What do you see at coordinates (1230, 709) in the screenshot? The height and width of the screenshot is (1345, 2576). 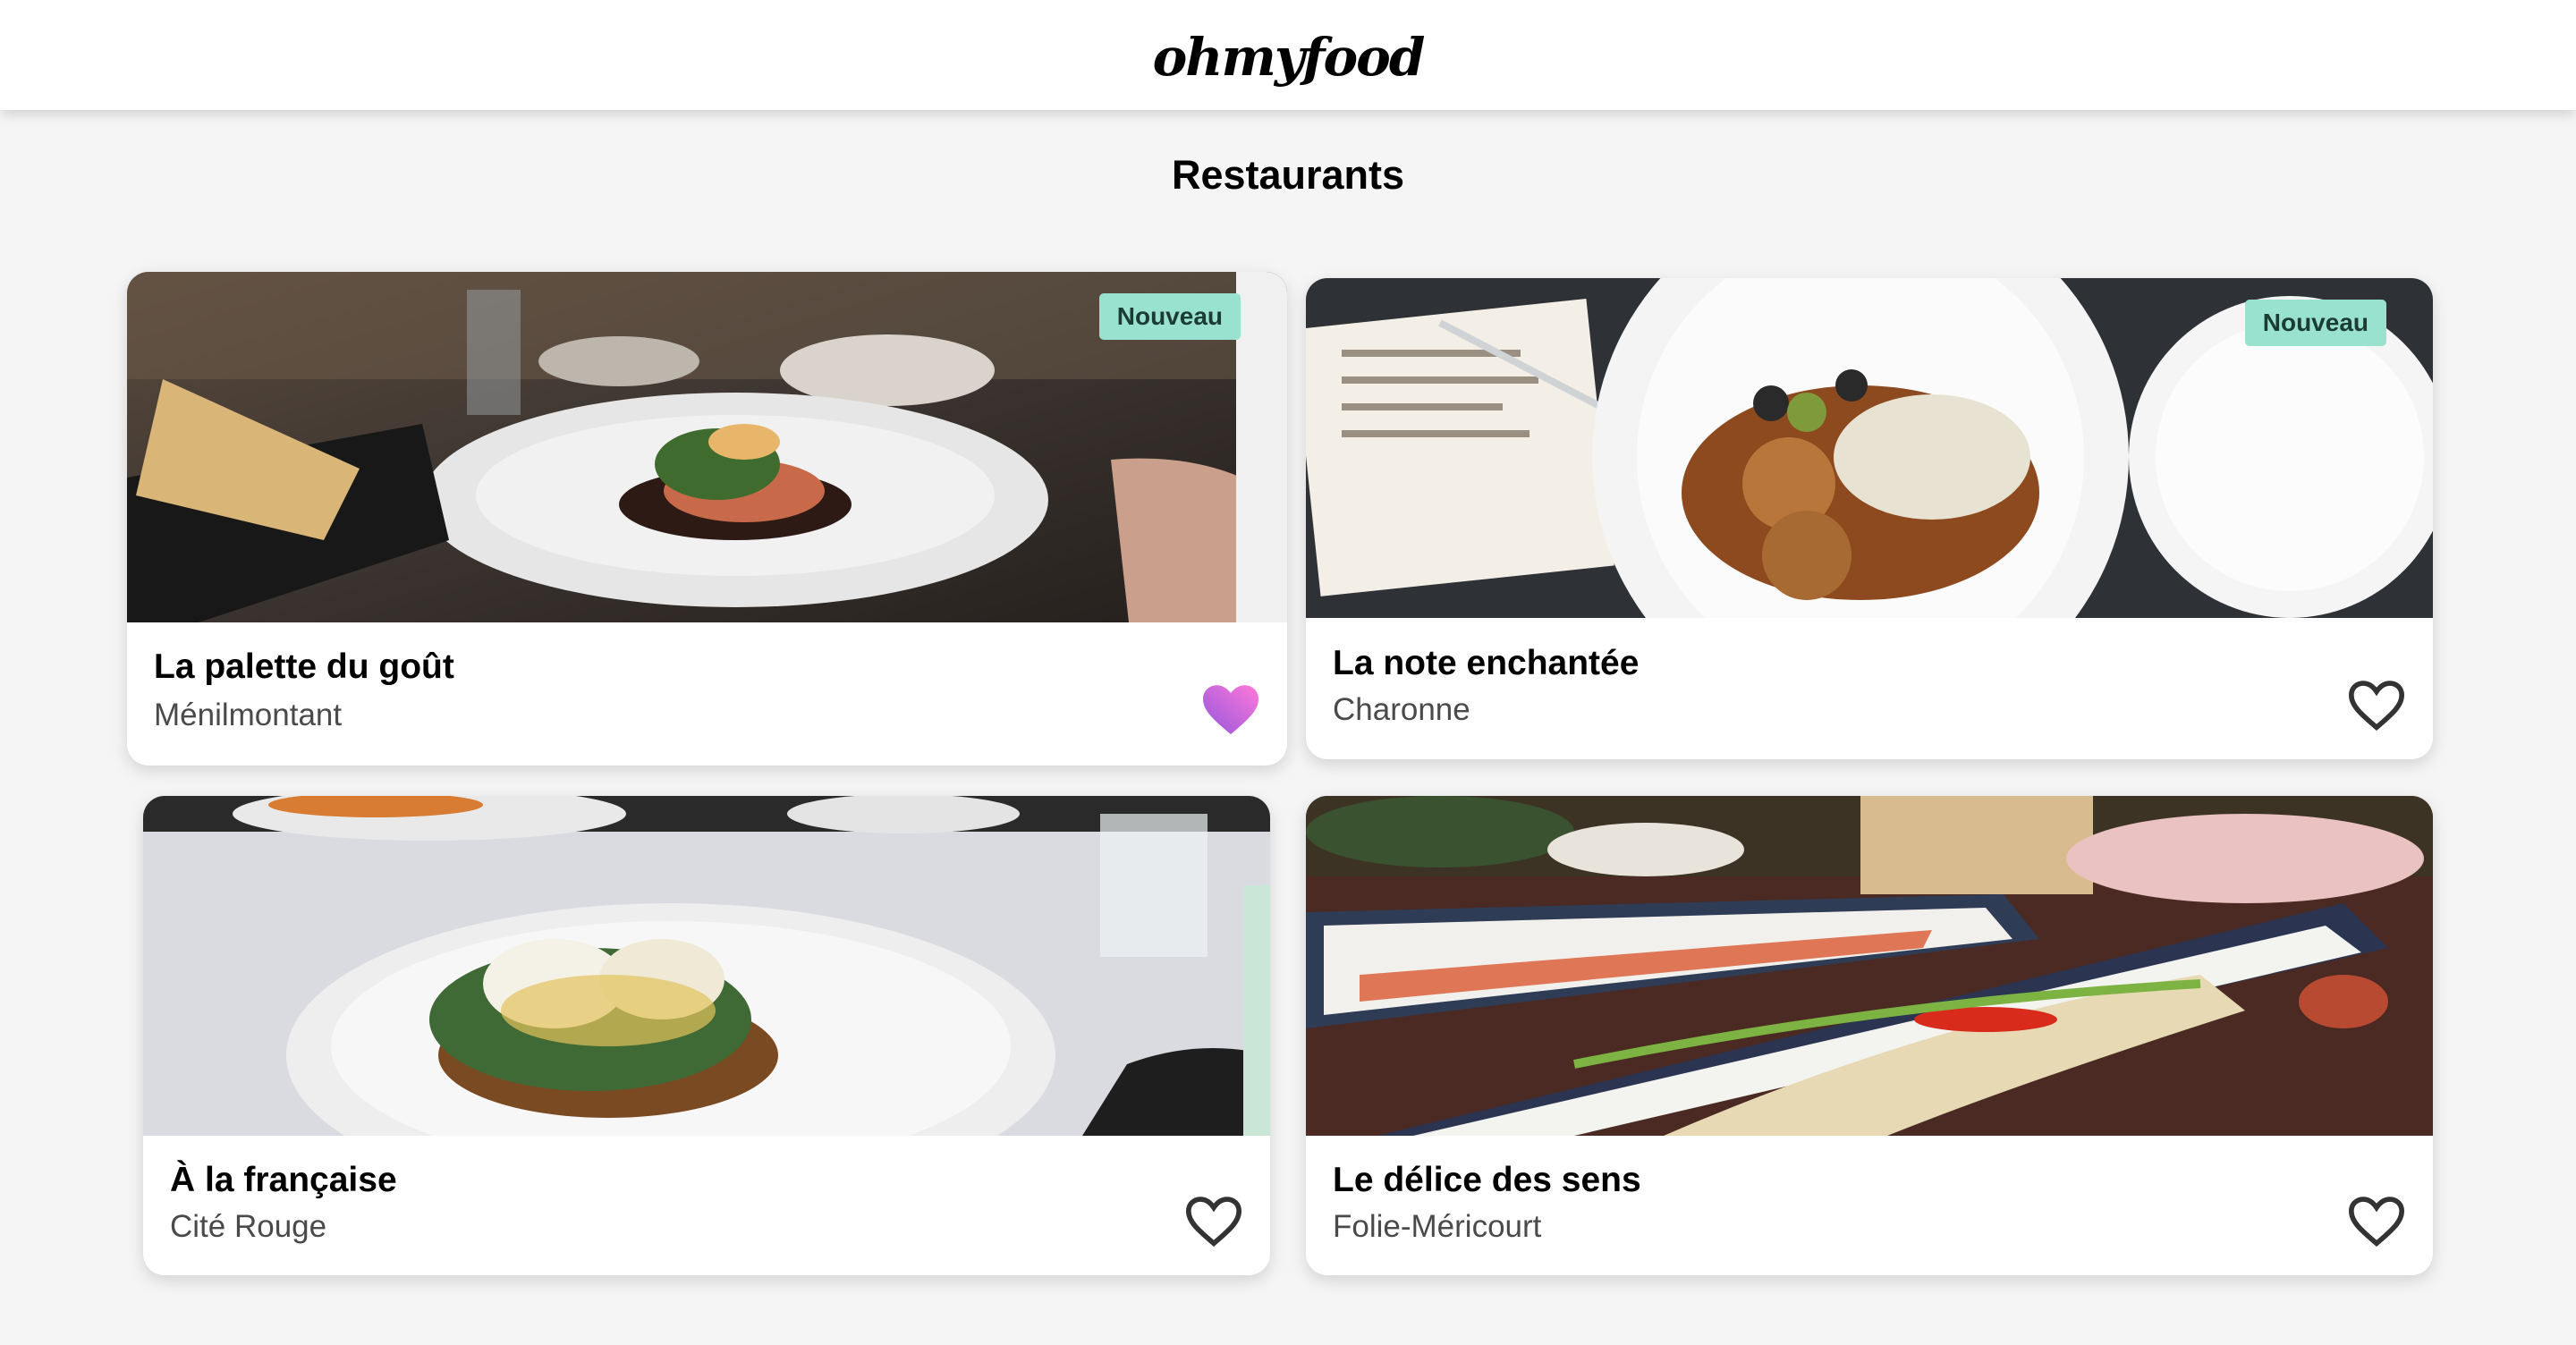 I see `heart-filled-icon` at bounding box center [1230, 709].